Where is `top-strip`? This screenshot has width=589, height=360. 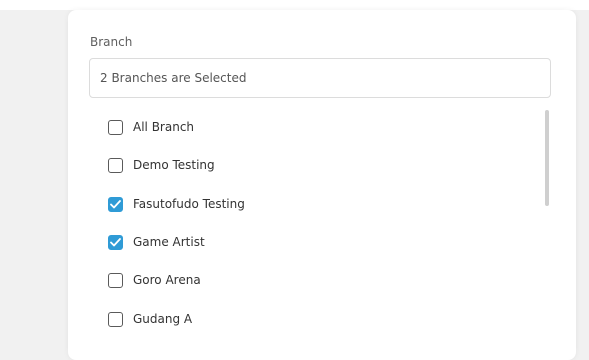 top-strip is located at coordinates (294, 5).